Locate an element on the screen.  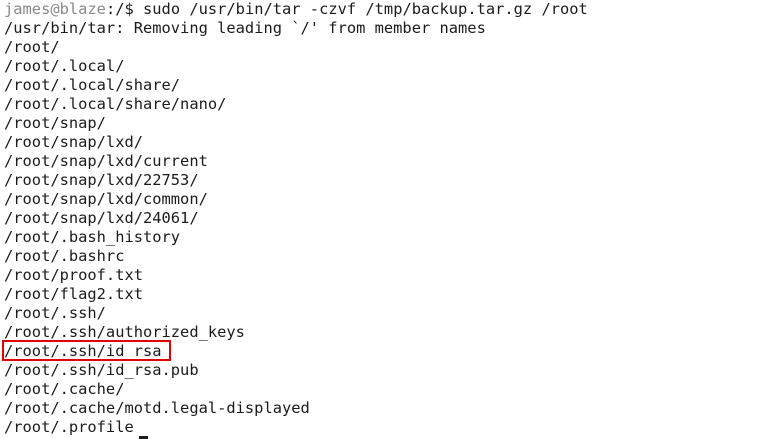
output-line: /root/.local/share/ is located at coordinates (92, 85).